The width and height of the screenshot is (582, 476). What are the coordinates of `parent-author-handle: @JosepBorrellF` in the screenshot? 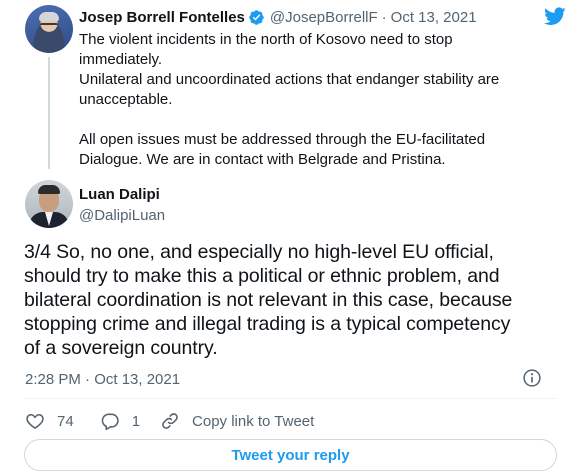 It's located at (324, 17).